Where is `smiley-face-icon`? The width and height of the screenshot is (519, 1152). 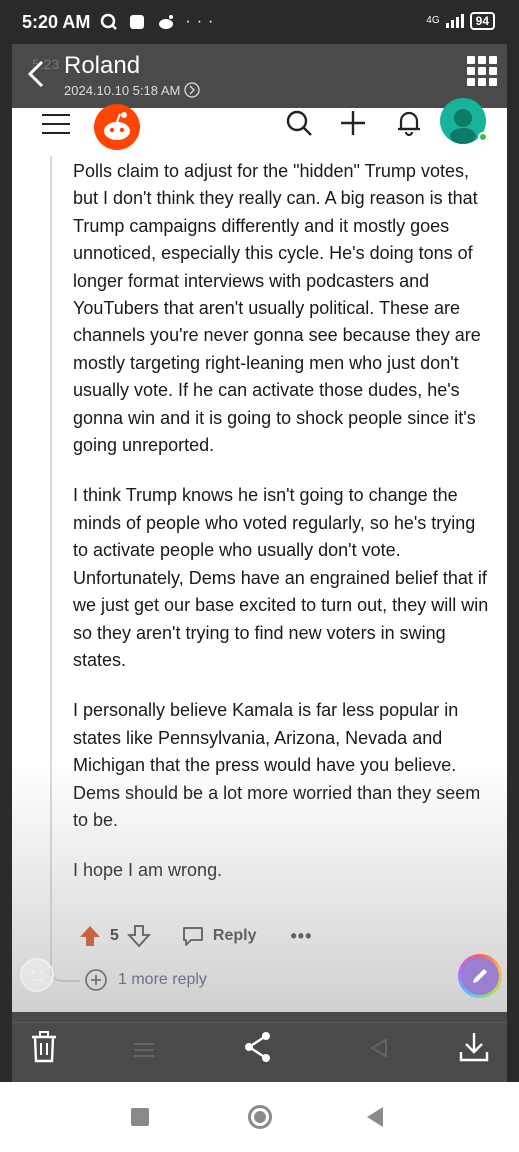 smiley-face-icon is located at coordinates (37, 976).